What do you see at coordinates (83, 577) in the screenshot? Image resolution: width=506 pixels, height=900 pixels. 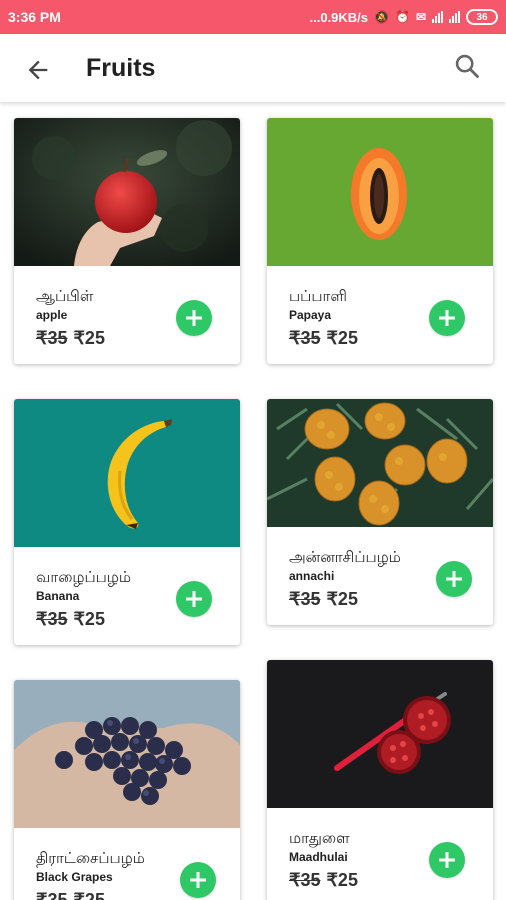 I see `product-name-tamil: வாழைப்பழம்` at bounding box center [83, 577].